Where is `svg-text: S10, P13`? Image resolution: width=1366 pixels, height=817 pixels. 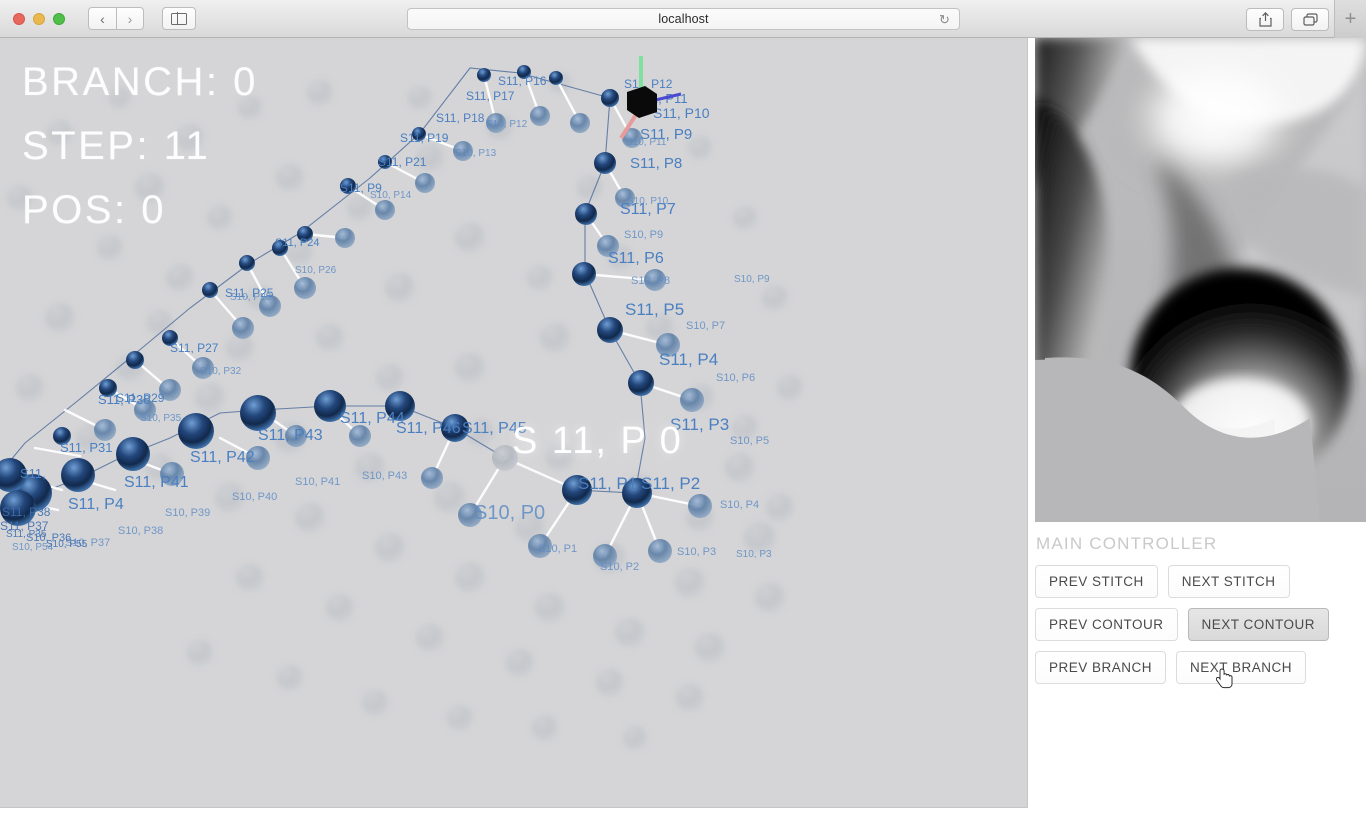
svg-text: S10, P13 is located at coordinates (476, 153).